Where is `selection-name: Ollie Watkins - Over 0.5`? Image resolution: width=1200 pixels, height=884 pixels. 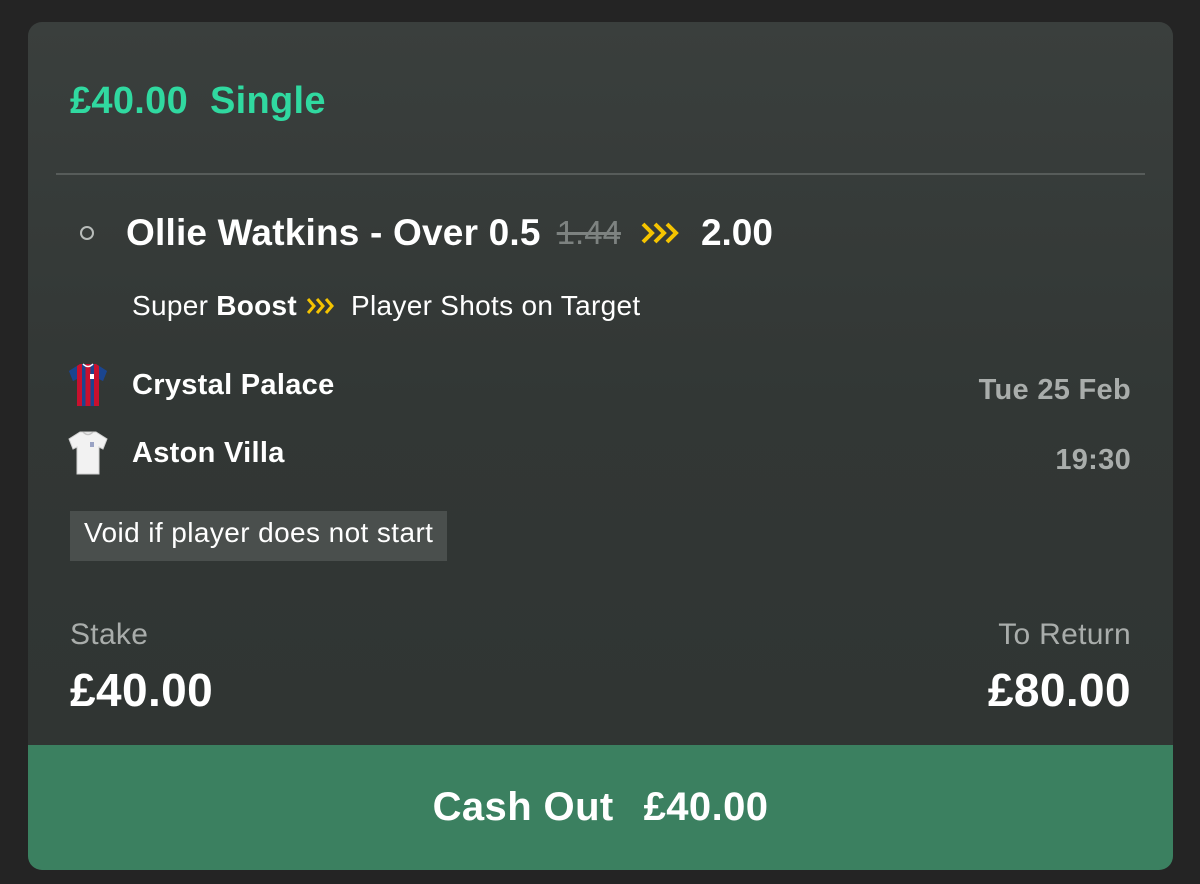
selection-name: Ollie Watkins - Over 0.5 is located at coordinates (333, 232).